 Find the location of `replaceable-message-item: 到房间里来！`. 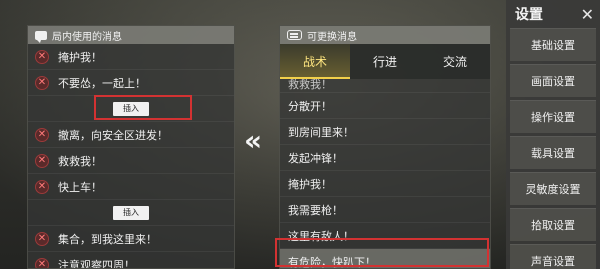

replaceable-message-item: 到房间里来！ is located at coordinates (385, 132).